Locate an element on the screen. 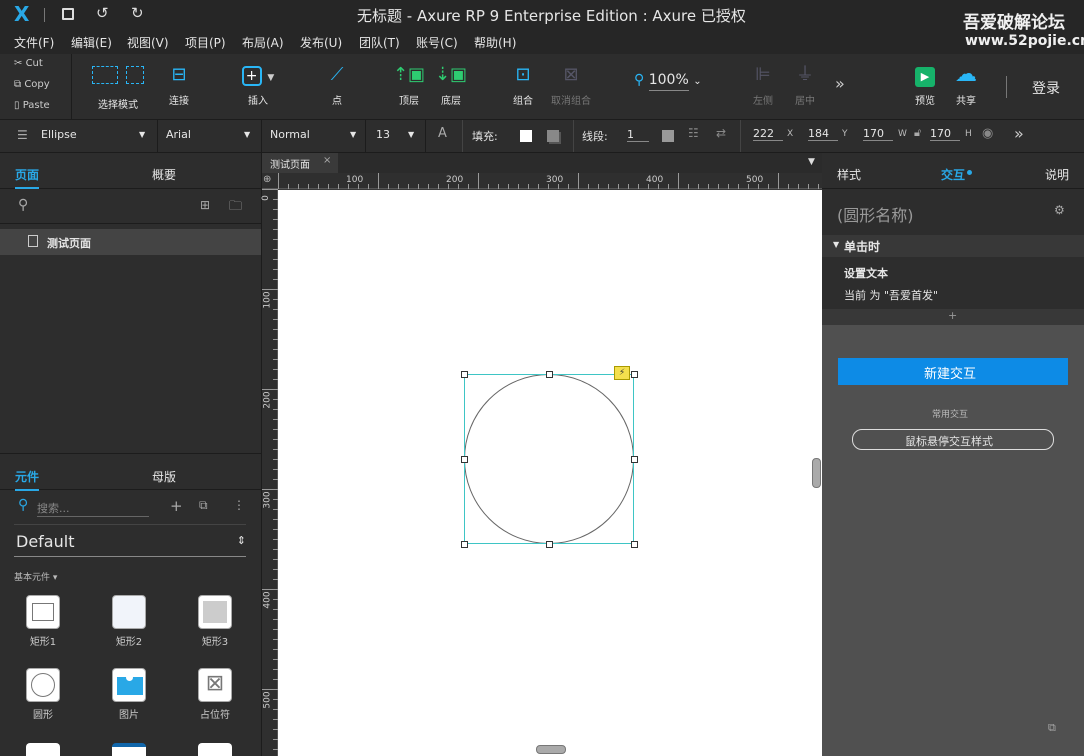 Image resolution: width=1084 pixels, height=756 pixels. resize-handle-e is located at coordinates (634, 459).